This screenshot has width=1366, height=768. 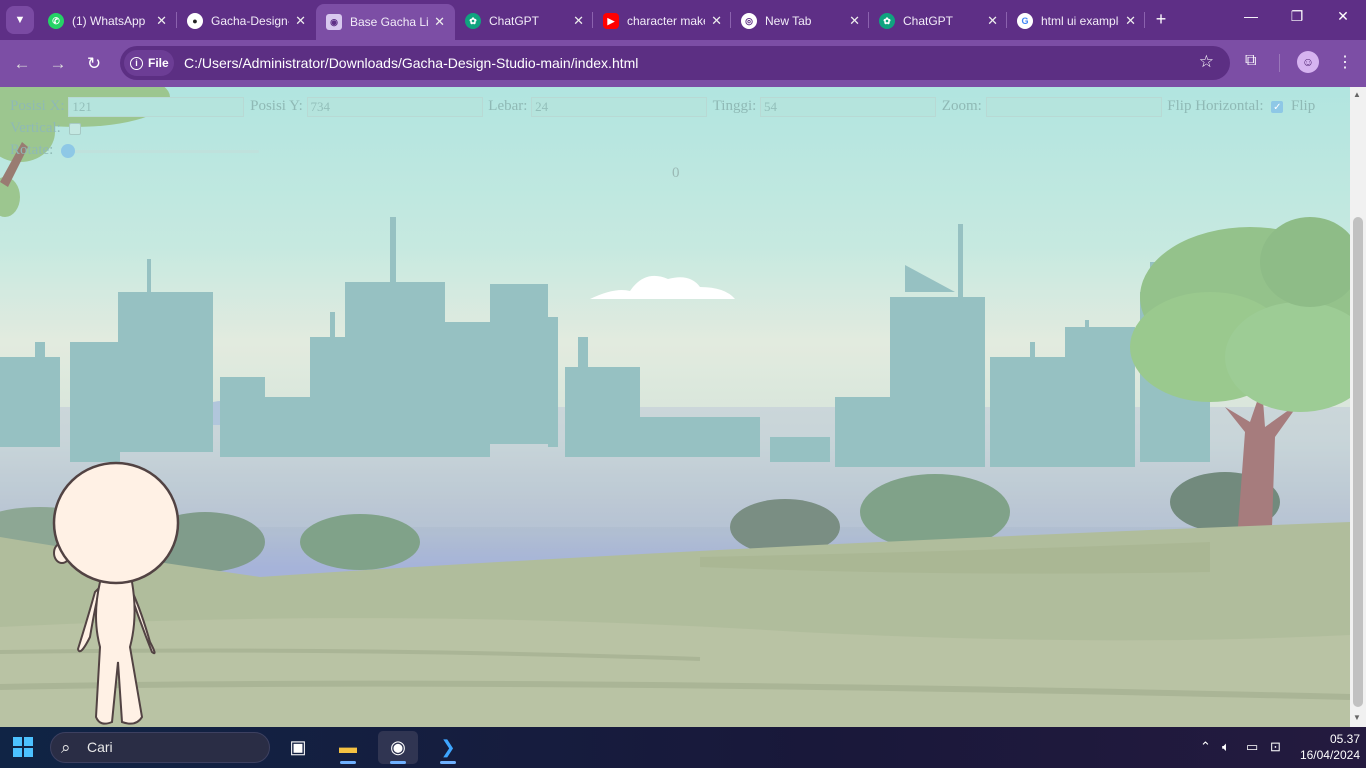 What do you see at coordinates (749, 21) in the screenshot?
I see `chrome-icon: ◎` at bounding box center [749, 21].